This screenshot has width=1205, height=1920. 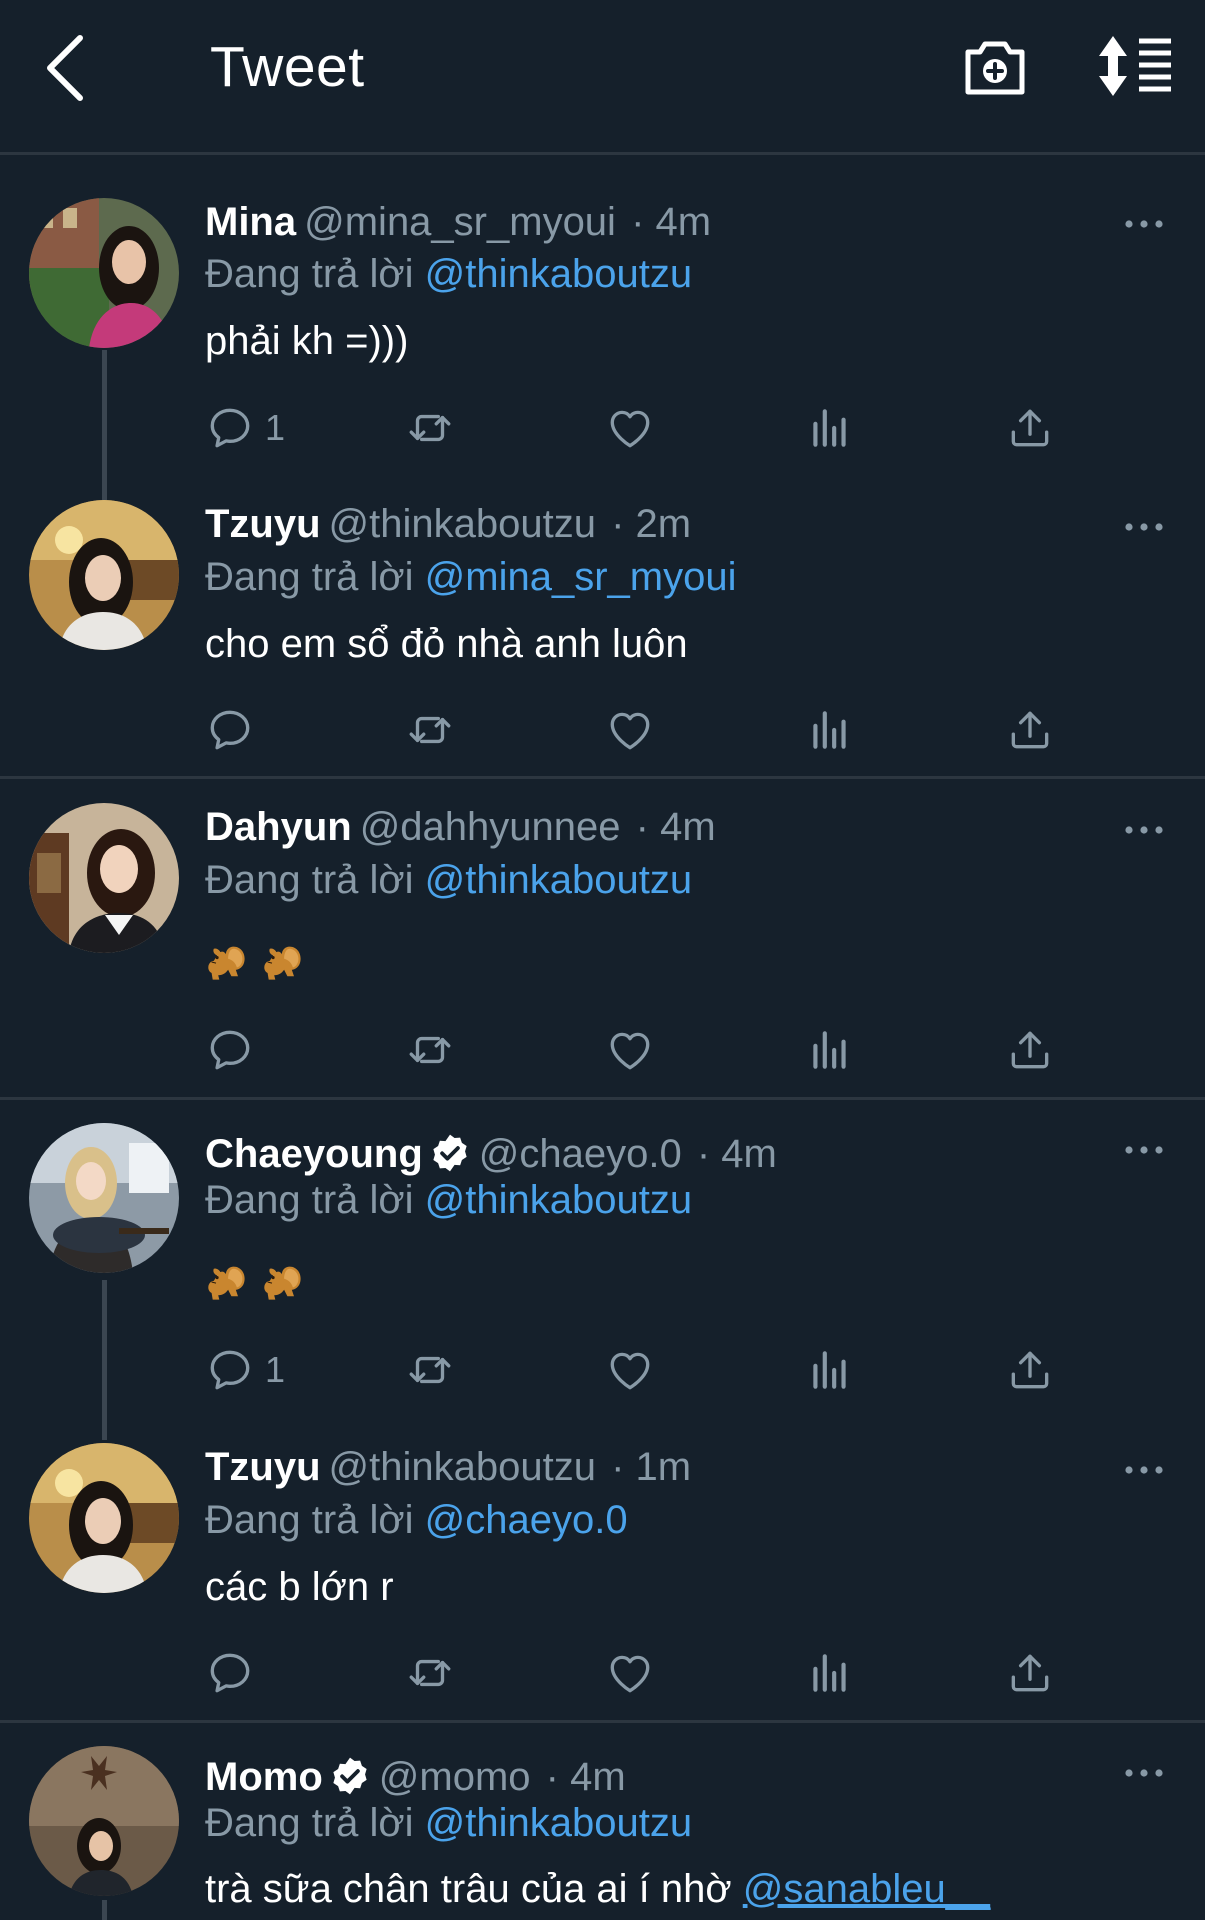 What do you see at coordinates (468, 1889) in the screenshot?
I see `tweet-text: trà sữa chân trâu của ai í nhờ` at bounding box center [468, 1889].